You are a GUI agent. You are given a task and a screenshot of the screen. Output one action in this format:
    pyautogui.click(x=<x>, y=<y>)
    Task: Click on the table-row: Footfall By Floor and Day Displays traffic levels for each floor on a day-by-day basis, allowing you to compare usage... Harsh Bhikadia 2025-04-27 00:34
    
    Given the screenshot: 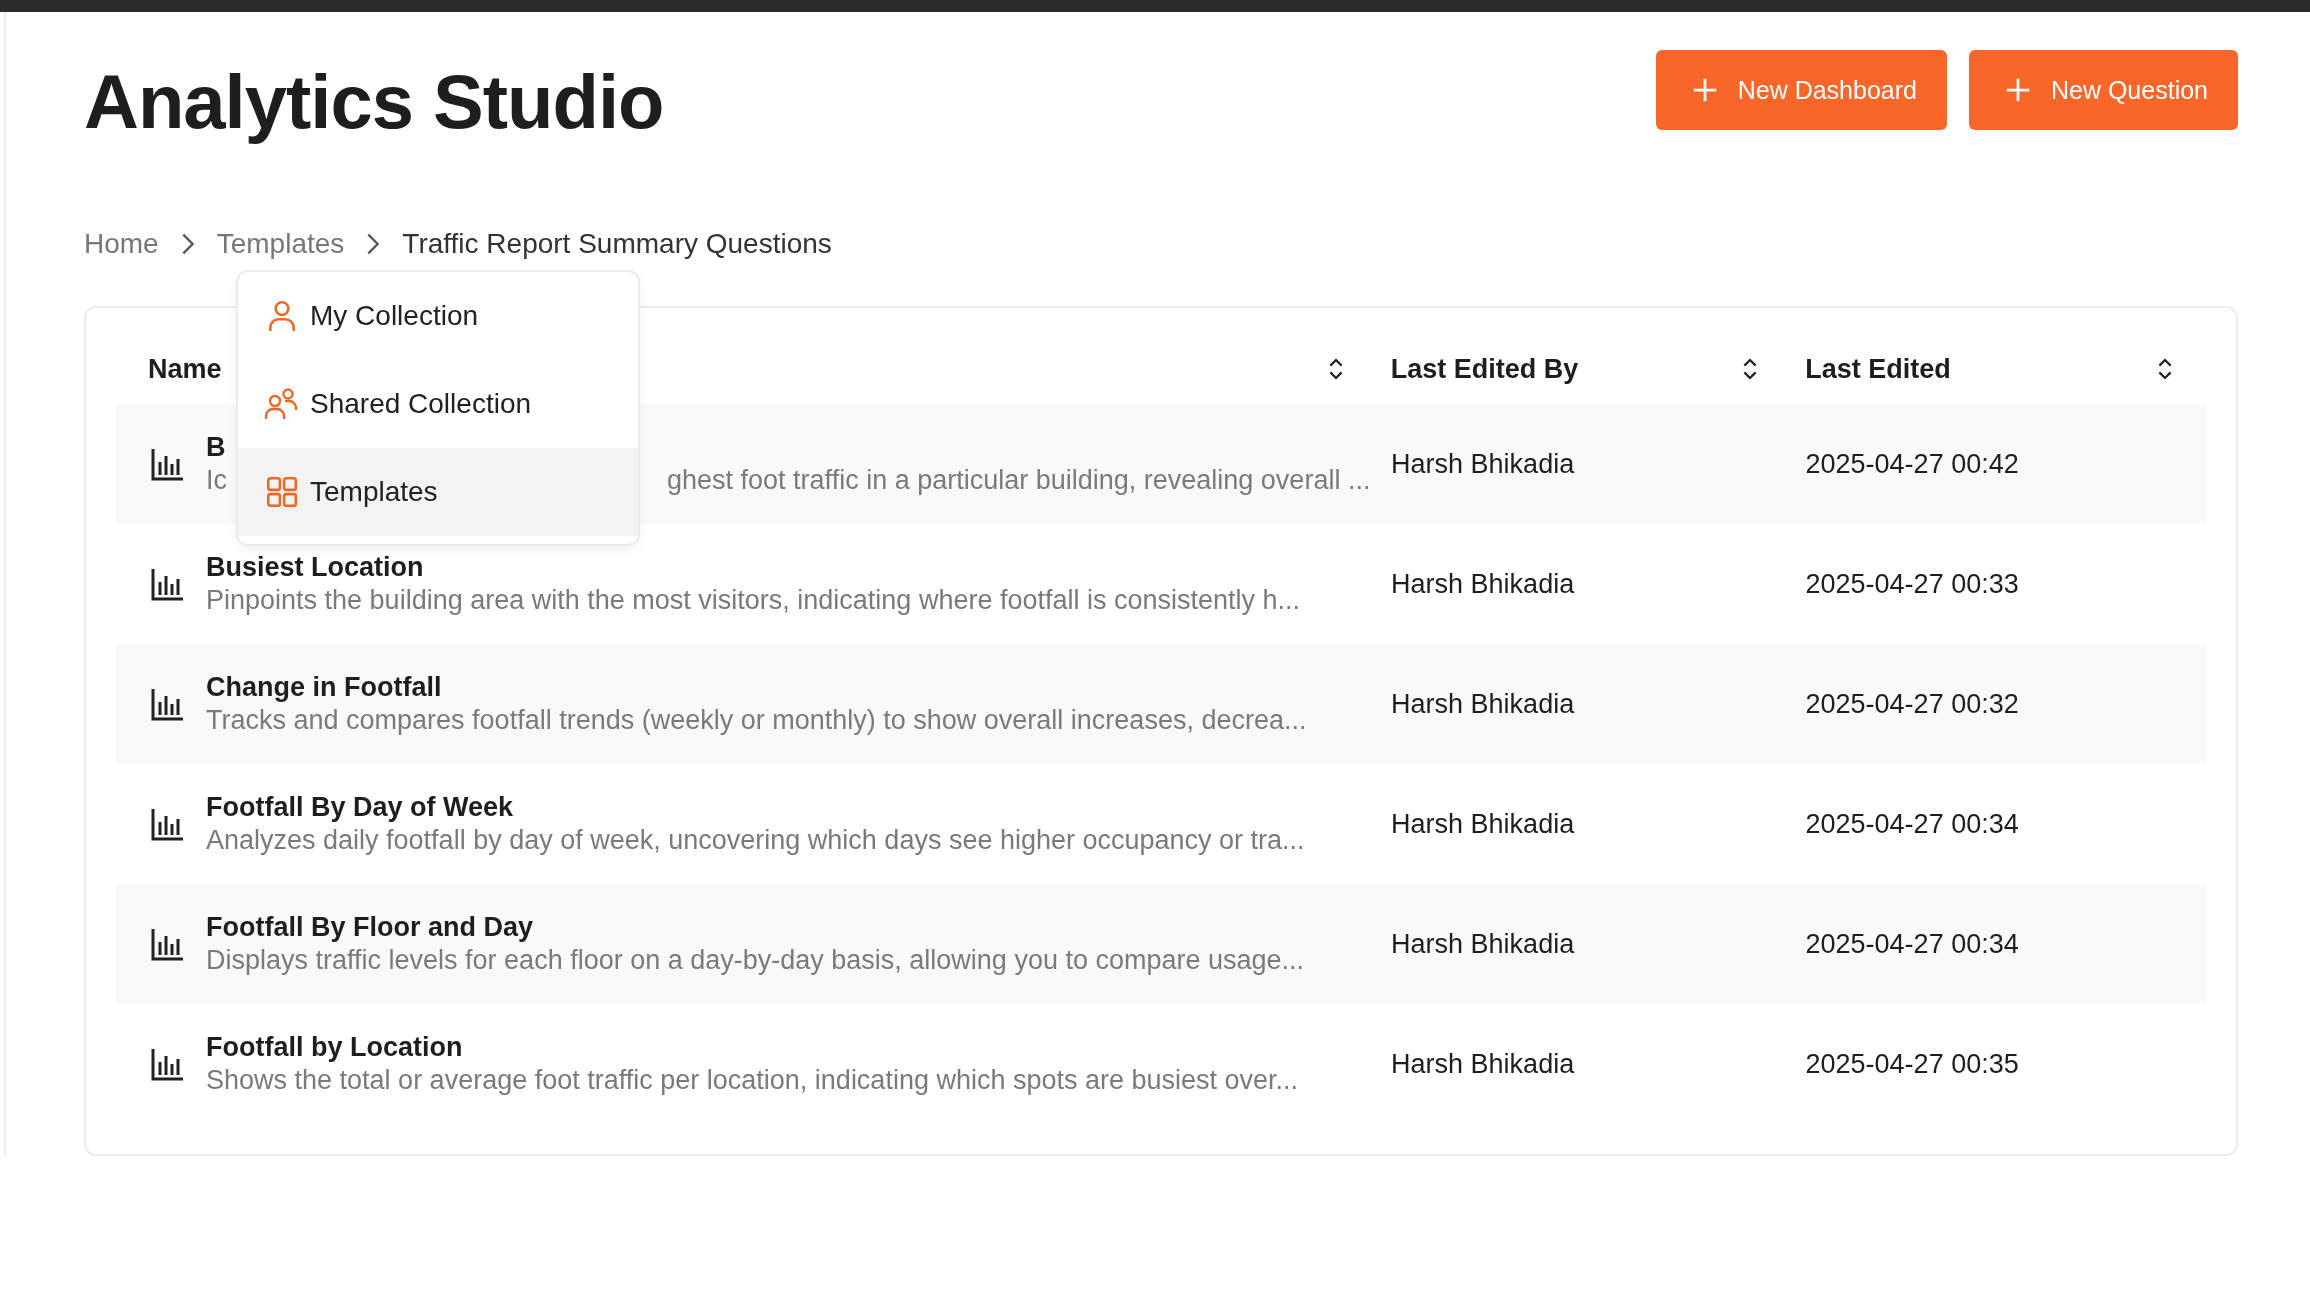 What is the action you would take?
    pyautogui.click(x=1161, y=944)
    